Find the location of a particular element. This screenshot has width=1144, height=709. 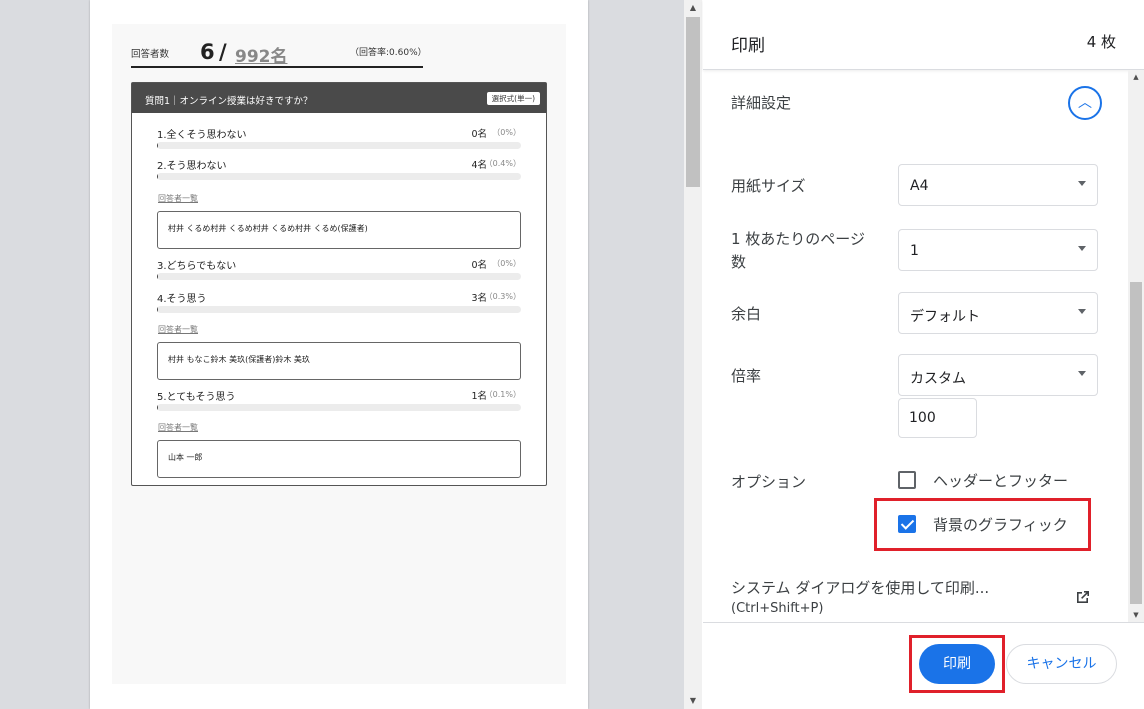

respondent-count-label: 回答者数 is located at coordinates (150, 54).